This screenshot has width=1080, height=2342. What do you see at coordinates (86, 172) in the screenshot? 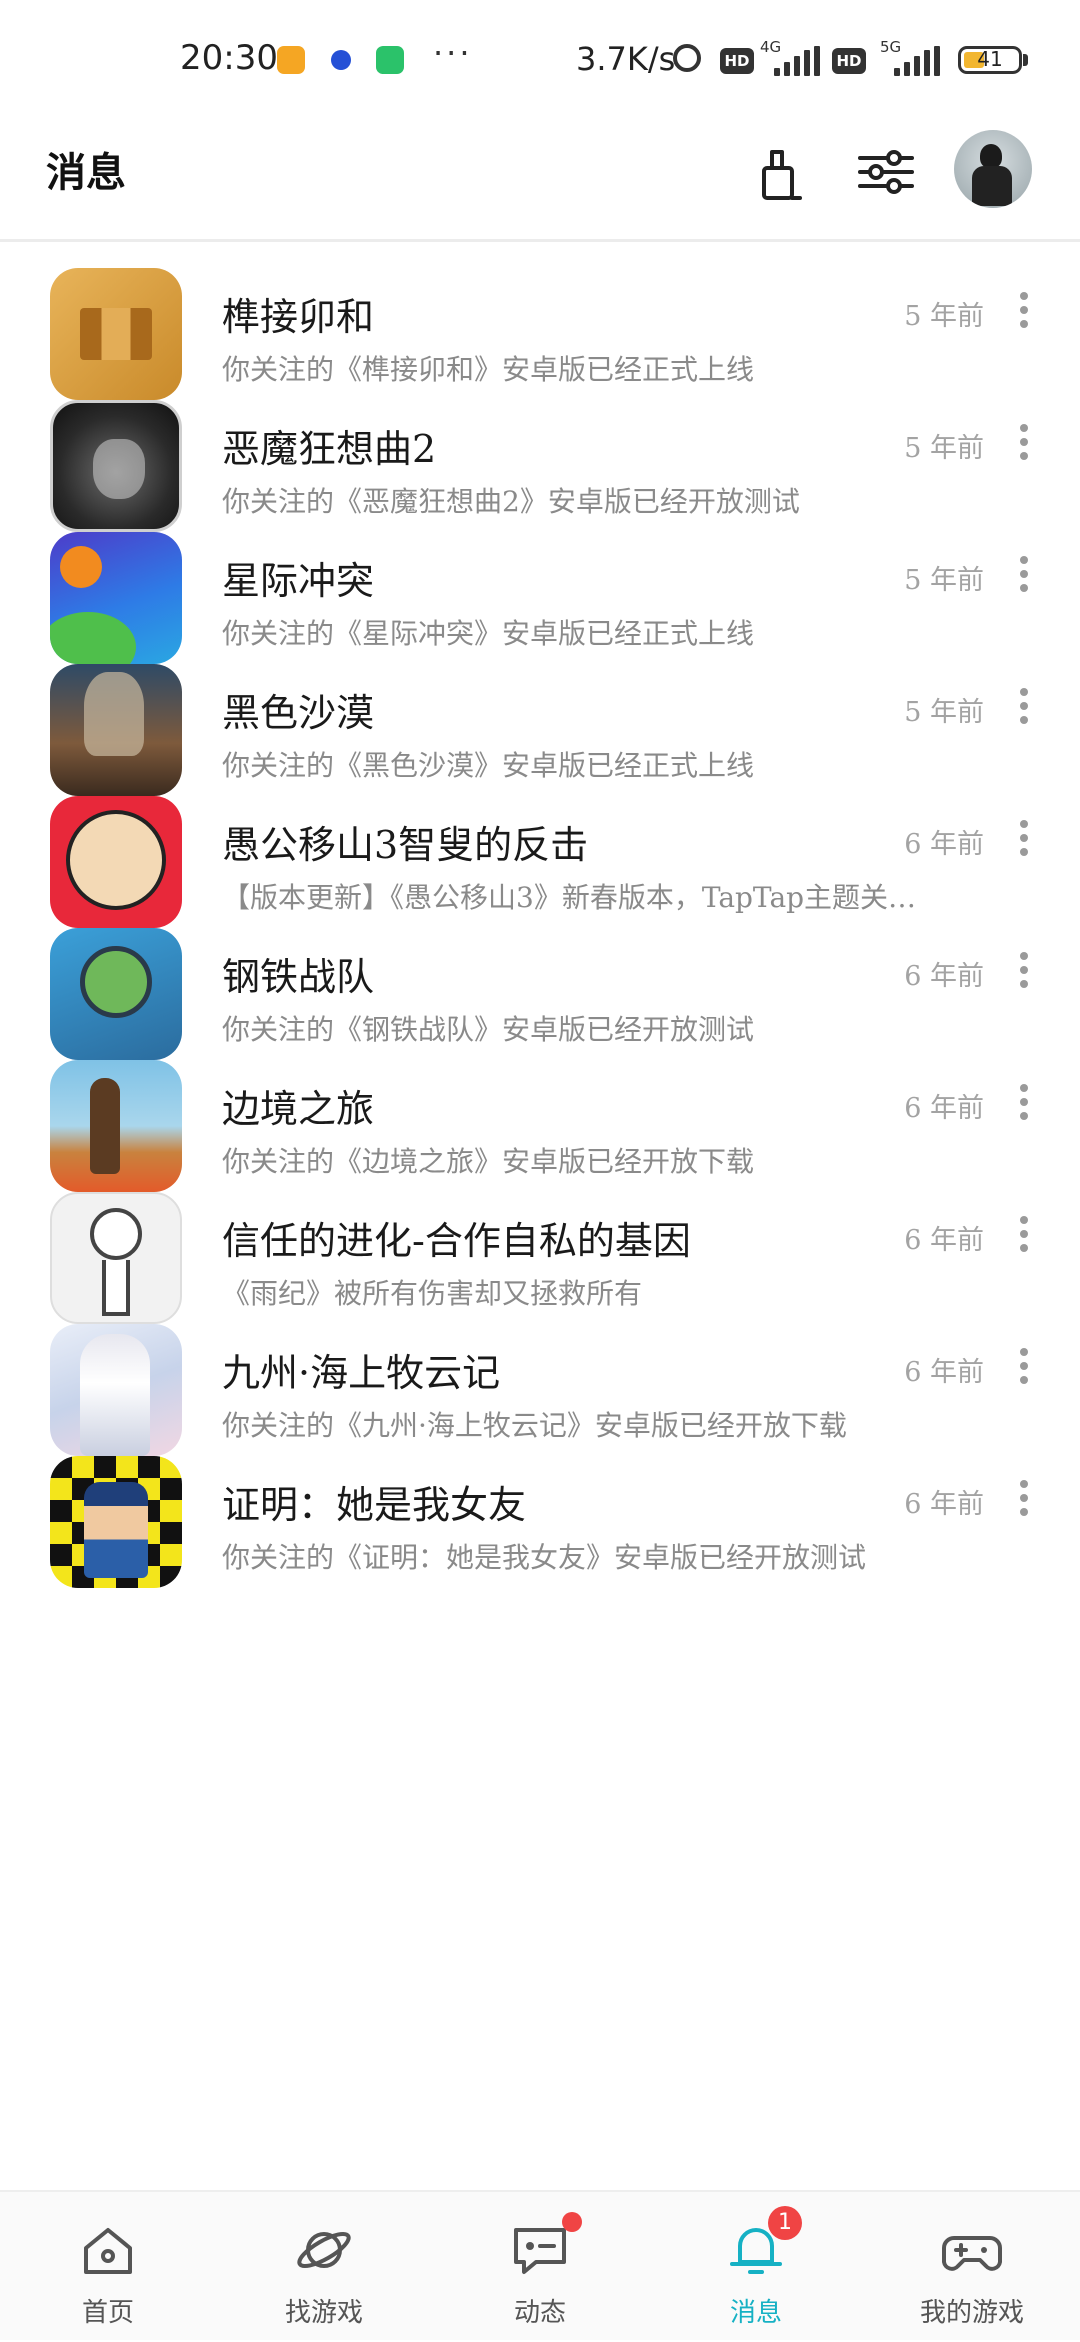
I see `page-title: 消息` at bounding box center [86, 172].